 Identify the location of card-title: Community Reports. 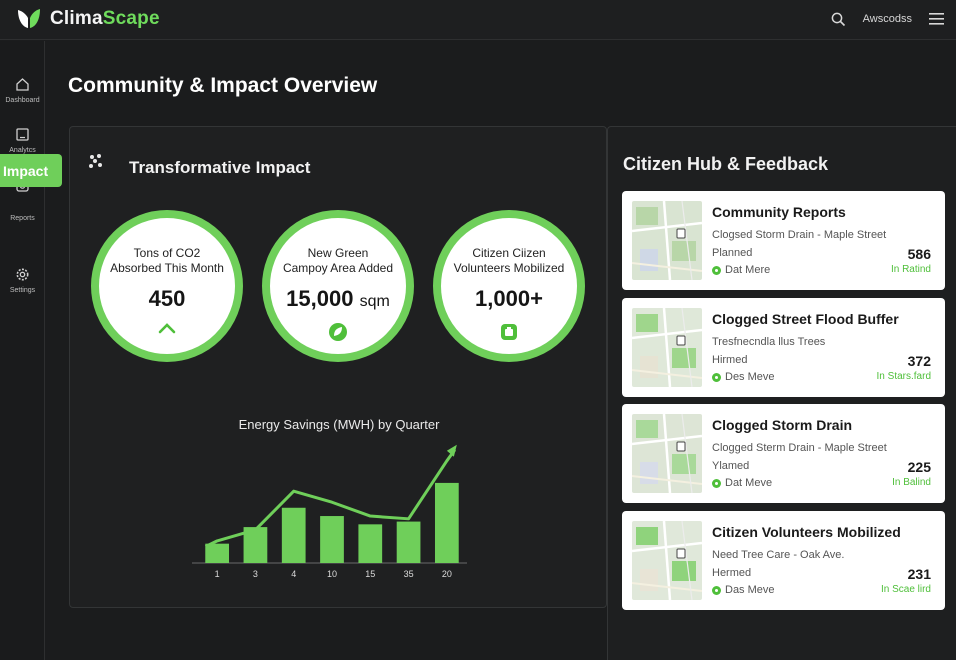
(779, 212).